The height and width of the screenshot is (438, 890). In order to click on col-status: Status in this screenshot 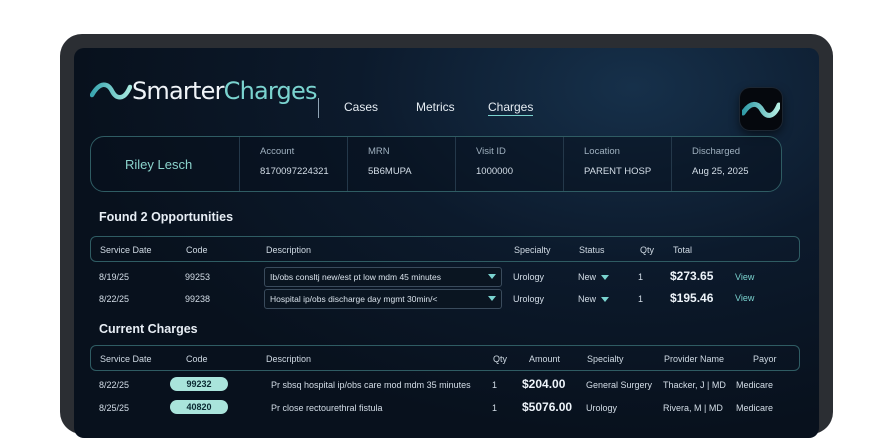, I will do `click(592, 250)`.